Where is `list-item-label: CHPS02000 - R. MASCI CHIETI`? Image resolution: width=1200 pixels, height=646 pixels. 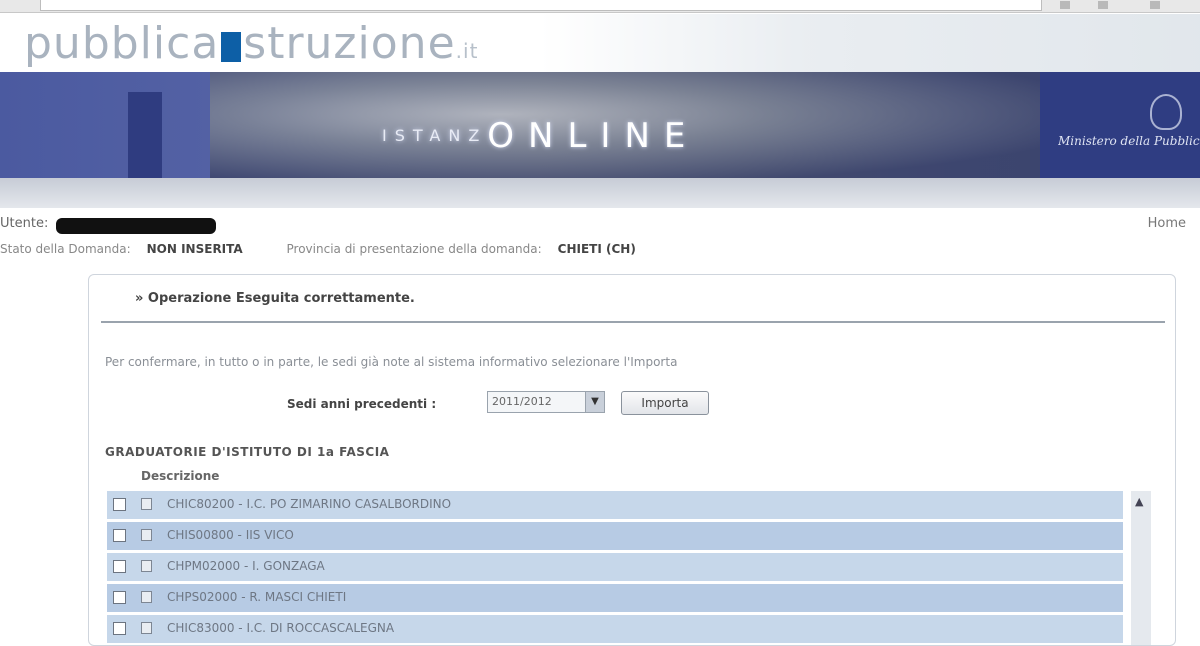 list-item-label: CHPS02000 - R. MASCI CHIETI is located at coordinates (257, 597).